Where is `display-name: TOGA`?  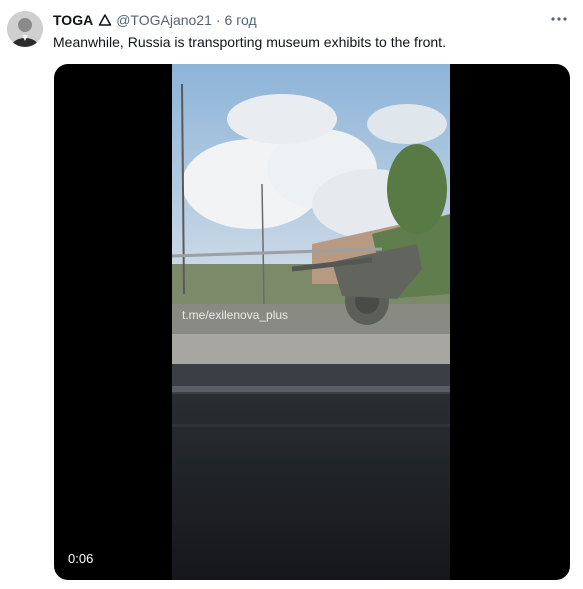 display-name: TOGA is located at coordinates (73, 20).